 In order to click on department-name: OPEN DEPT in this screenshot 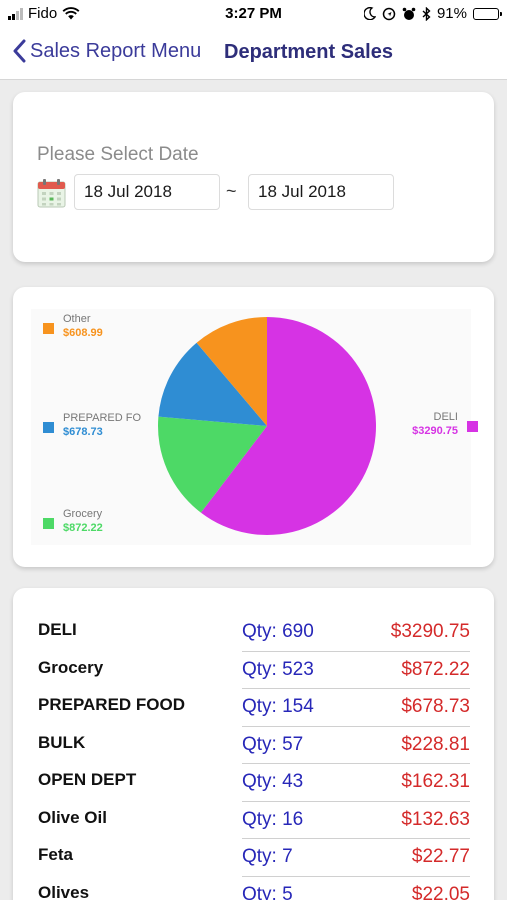, I will do `click(87, 779)`.